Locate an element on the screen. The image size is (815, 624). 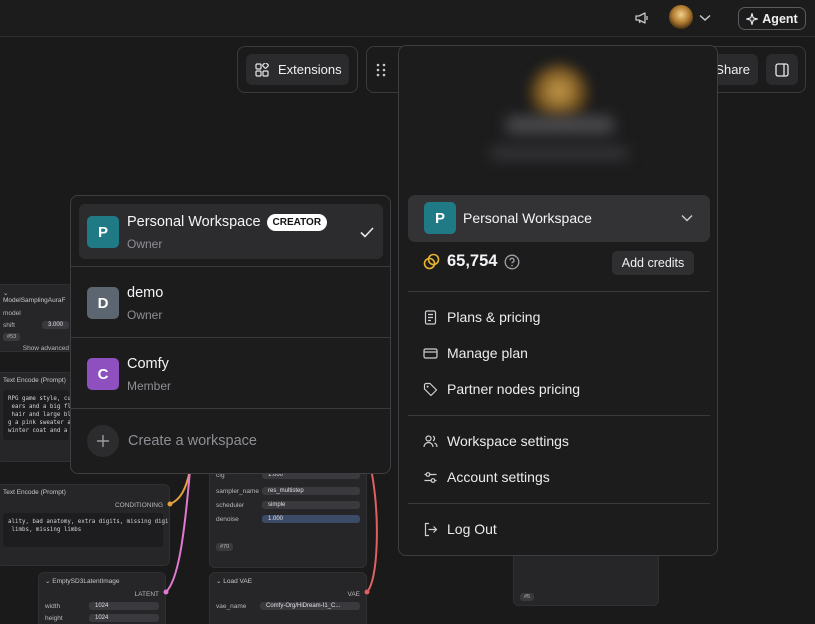
credits-balance: 65,754 is located at coordinates (471, 261).